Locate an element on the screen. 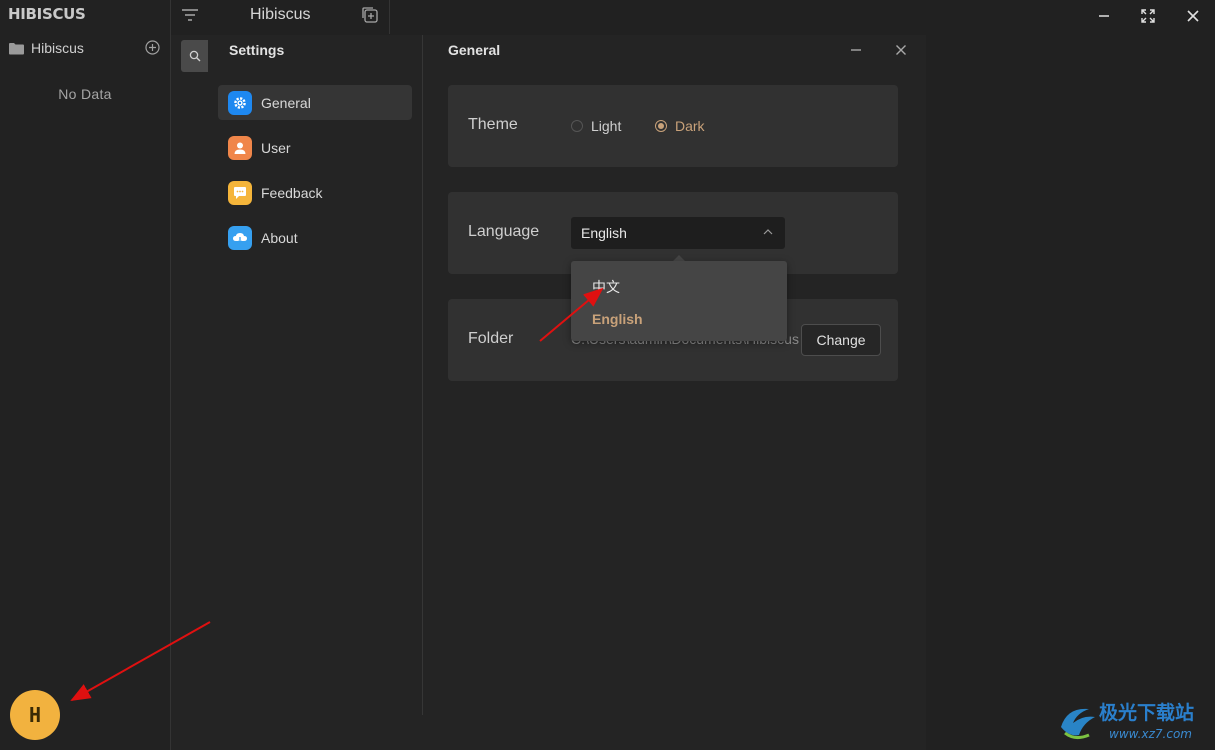  watermark-logo-icon is located at coordinates (1078, 722).